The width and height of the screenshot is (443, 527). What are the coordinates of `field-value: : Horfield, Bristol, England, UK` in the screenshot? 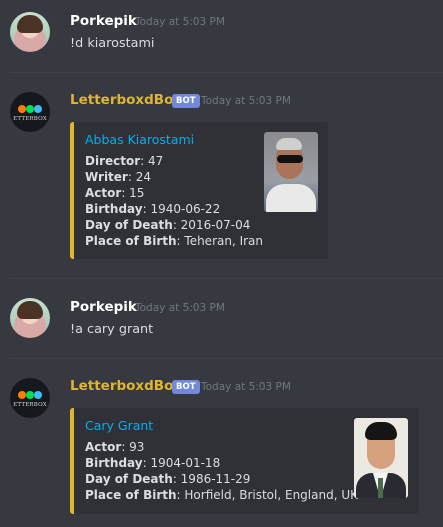 It's located at (267, 495).